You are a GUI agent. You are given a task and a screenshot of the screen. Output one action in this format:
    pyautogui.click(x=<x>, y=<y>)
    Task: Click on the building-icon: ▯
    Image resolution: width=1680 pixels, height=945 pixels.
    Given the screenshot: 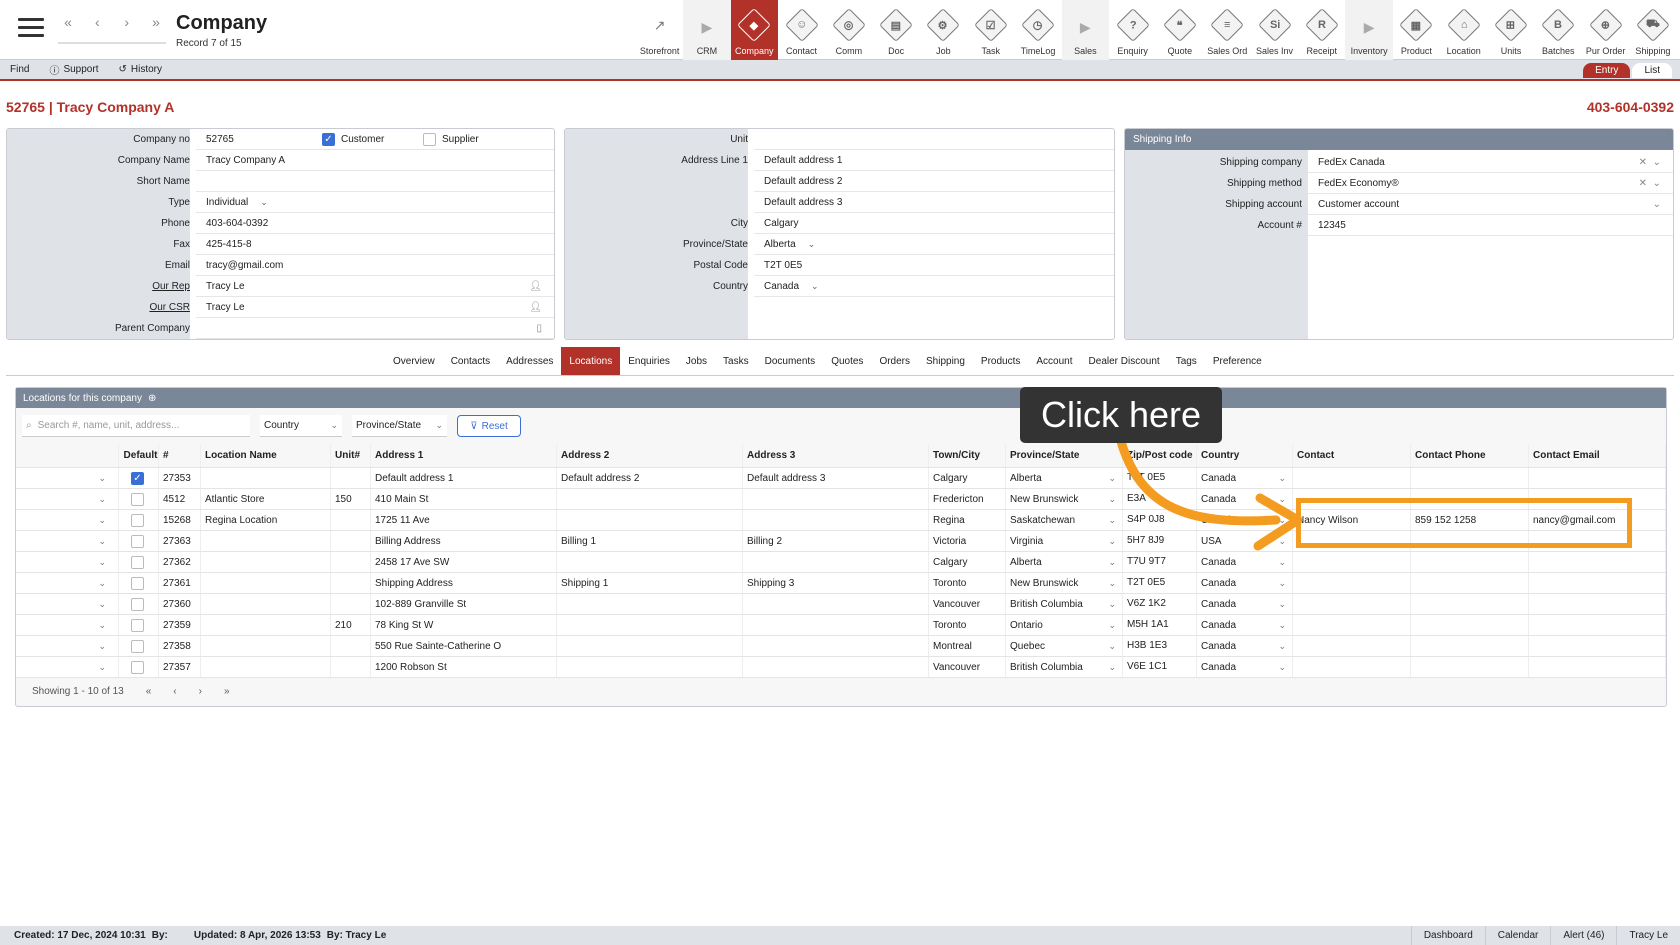 What is the action you would take?
    pyautogui.click(x=539, y=328)
    